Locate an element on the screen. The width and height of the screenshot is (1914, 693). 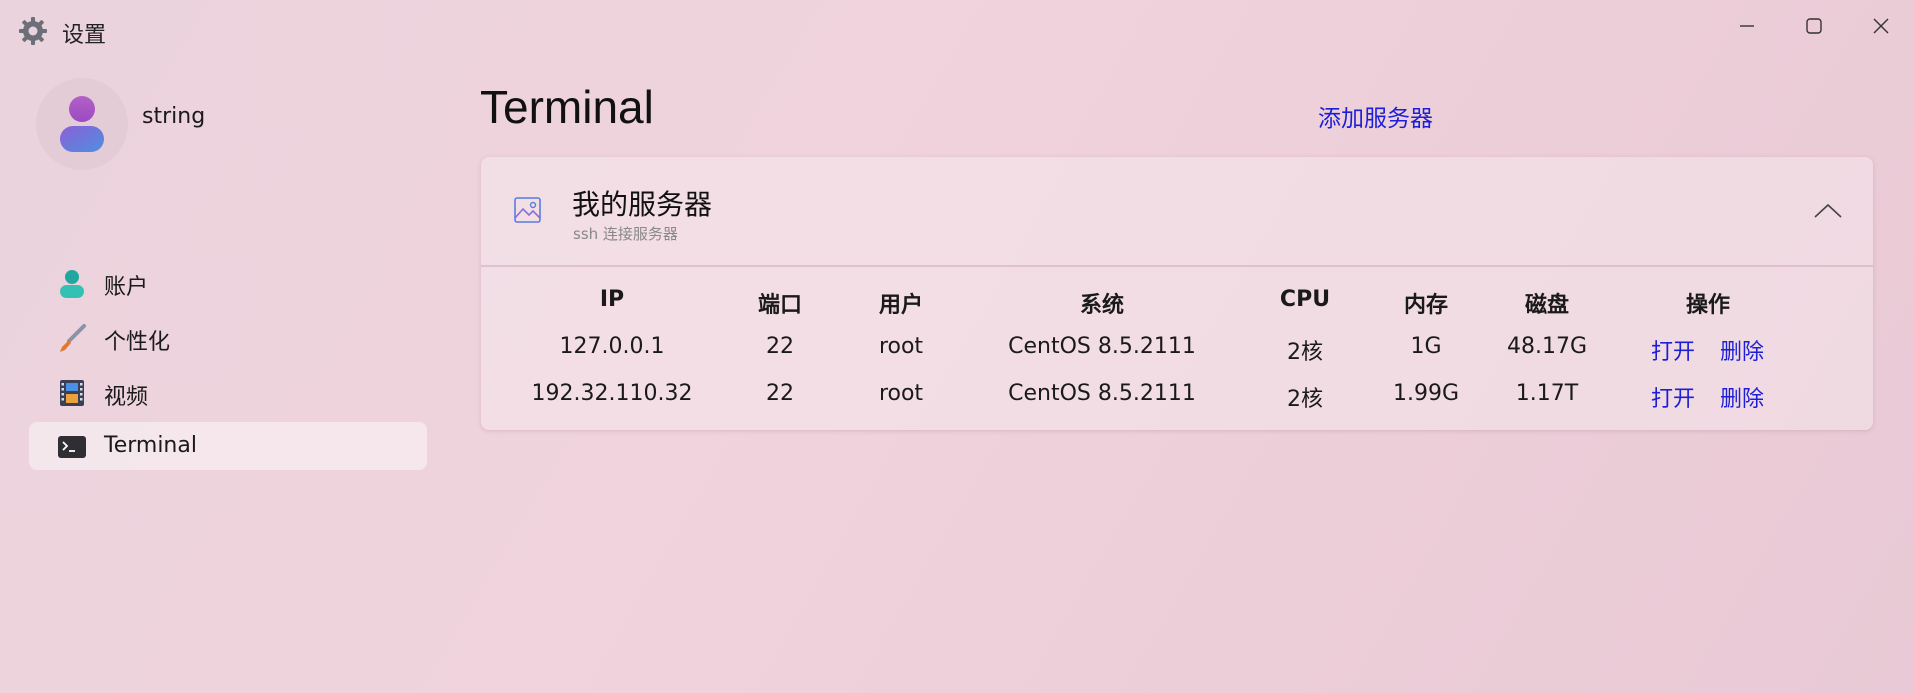
sidebar-item-label: 账户 is located at coordinates (126, 287).